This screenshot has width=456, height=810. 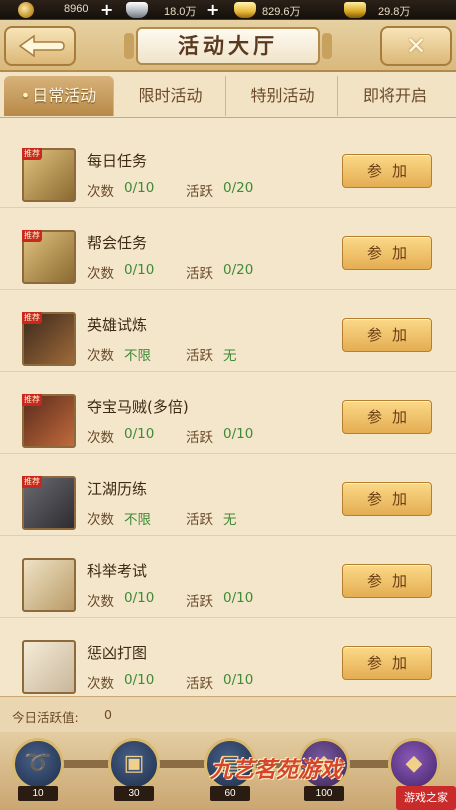 What do you see at coordinates (117, 571) in the screenshot?
I see `activity-name: 科举考试` at bounding box center [117, 571].